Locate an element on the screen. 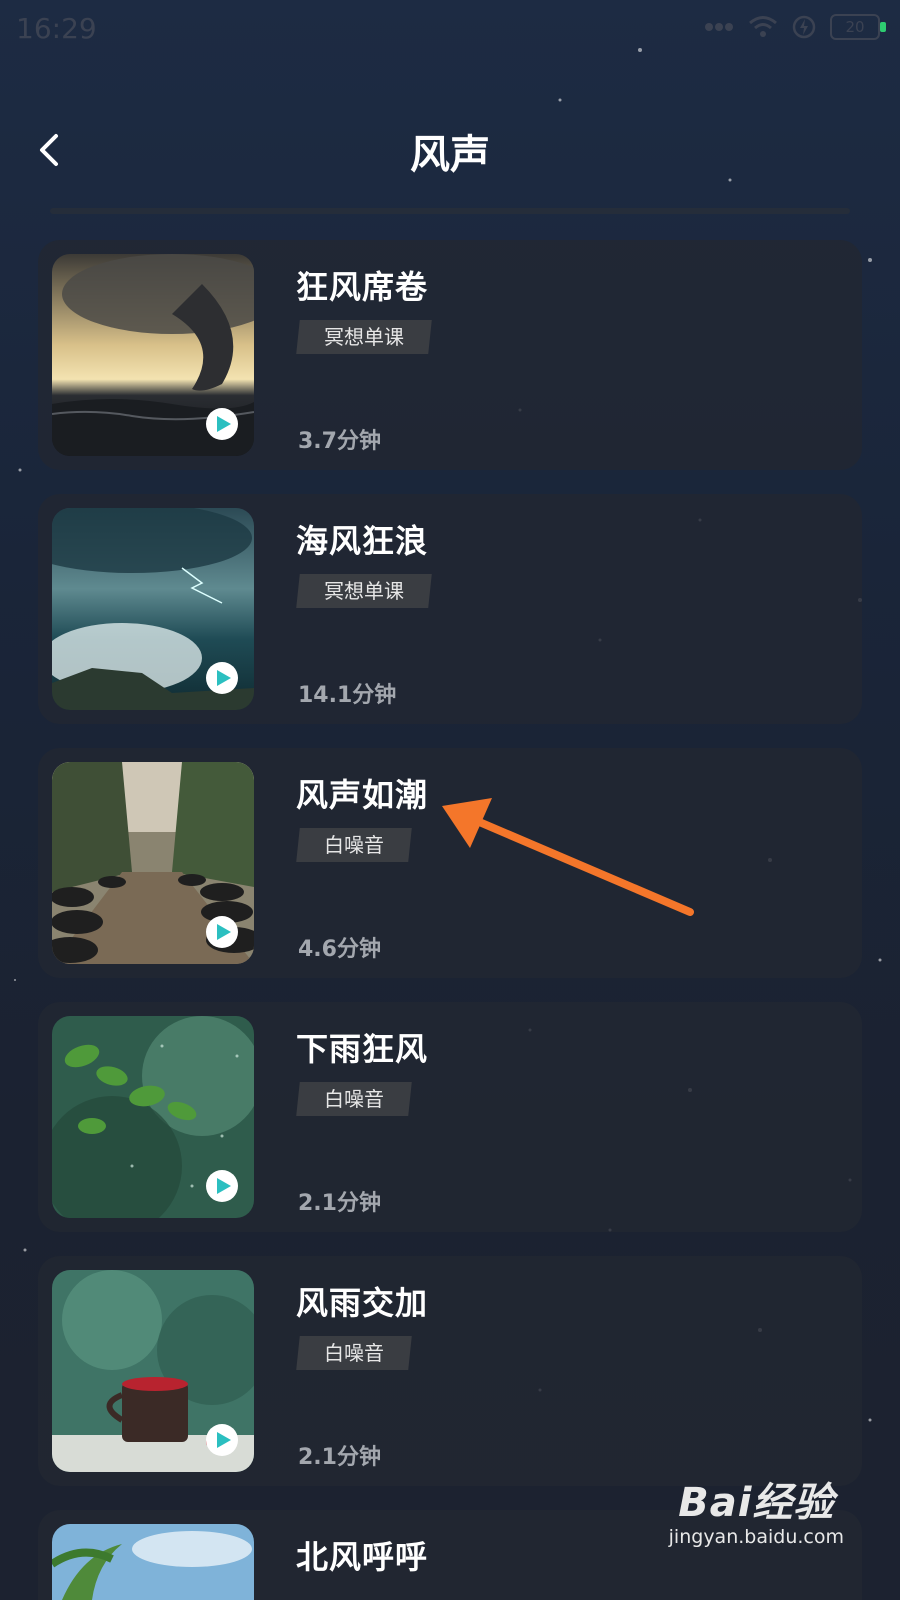 Image resolution: width=900 pixels, height=1600 pixels. status-time: 16:29 is located at coordinates (56, 28).